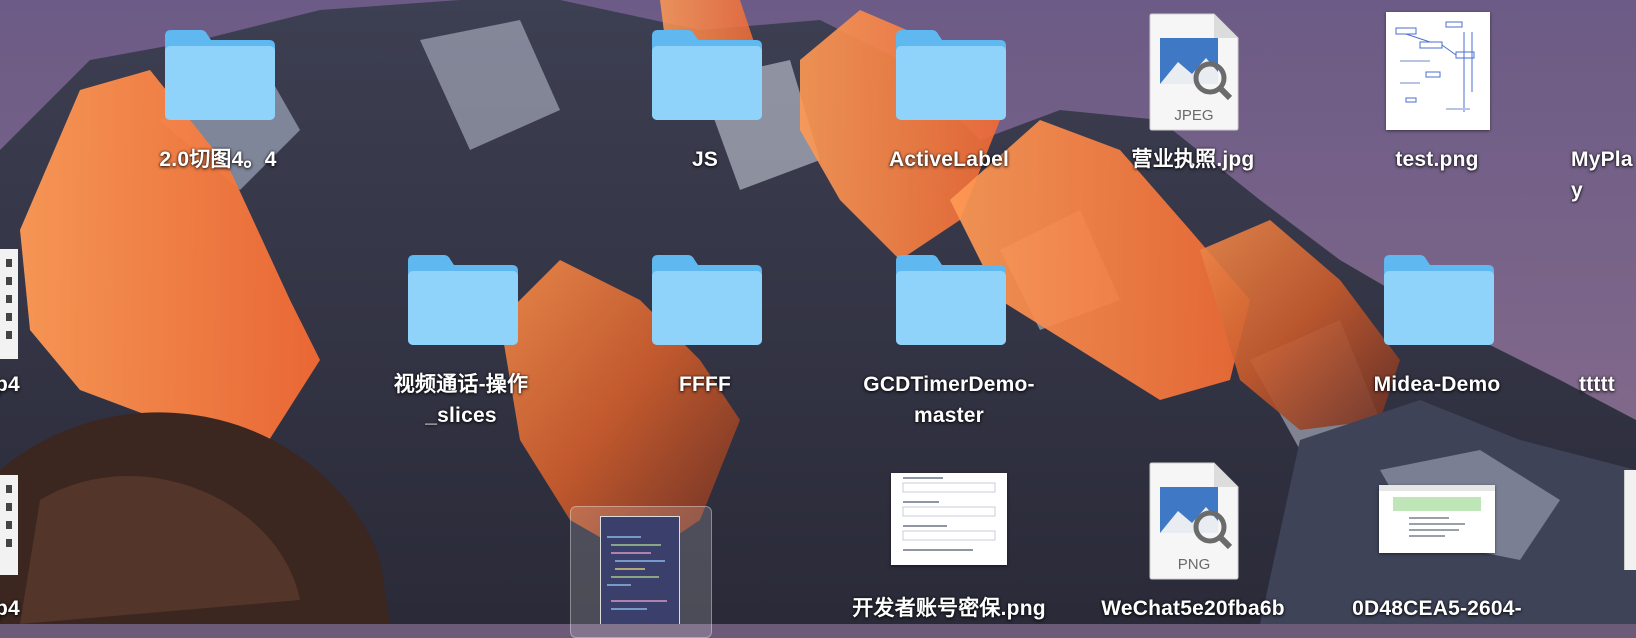 The width and height of the screenshot is (1636, 638). Describe the element at coordinates (1437, 608) in the screenshot. I see `desktop-item-label: 0D48CEA5-2604-` at that location.